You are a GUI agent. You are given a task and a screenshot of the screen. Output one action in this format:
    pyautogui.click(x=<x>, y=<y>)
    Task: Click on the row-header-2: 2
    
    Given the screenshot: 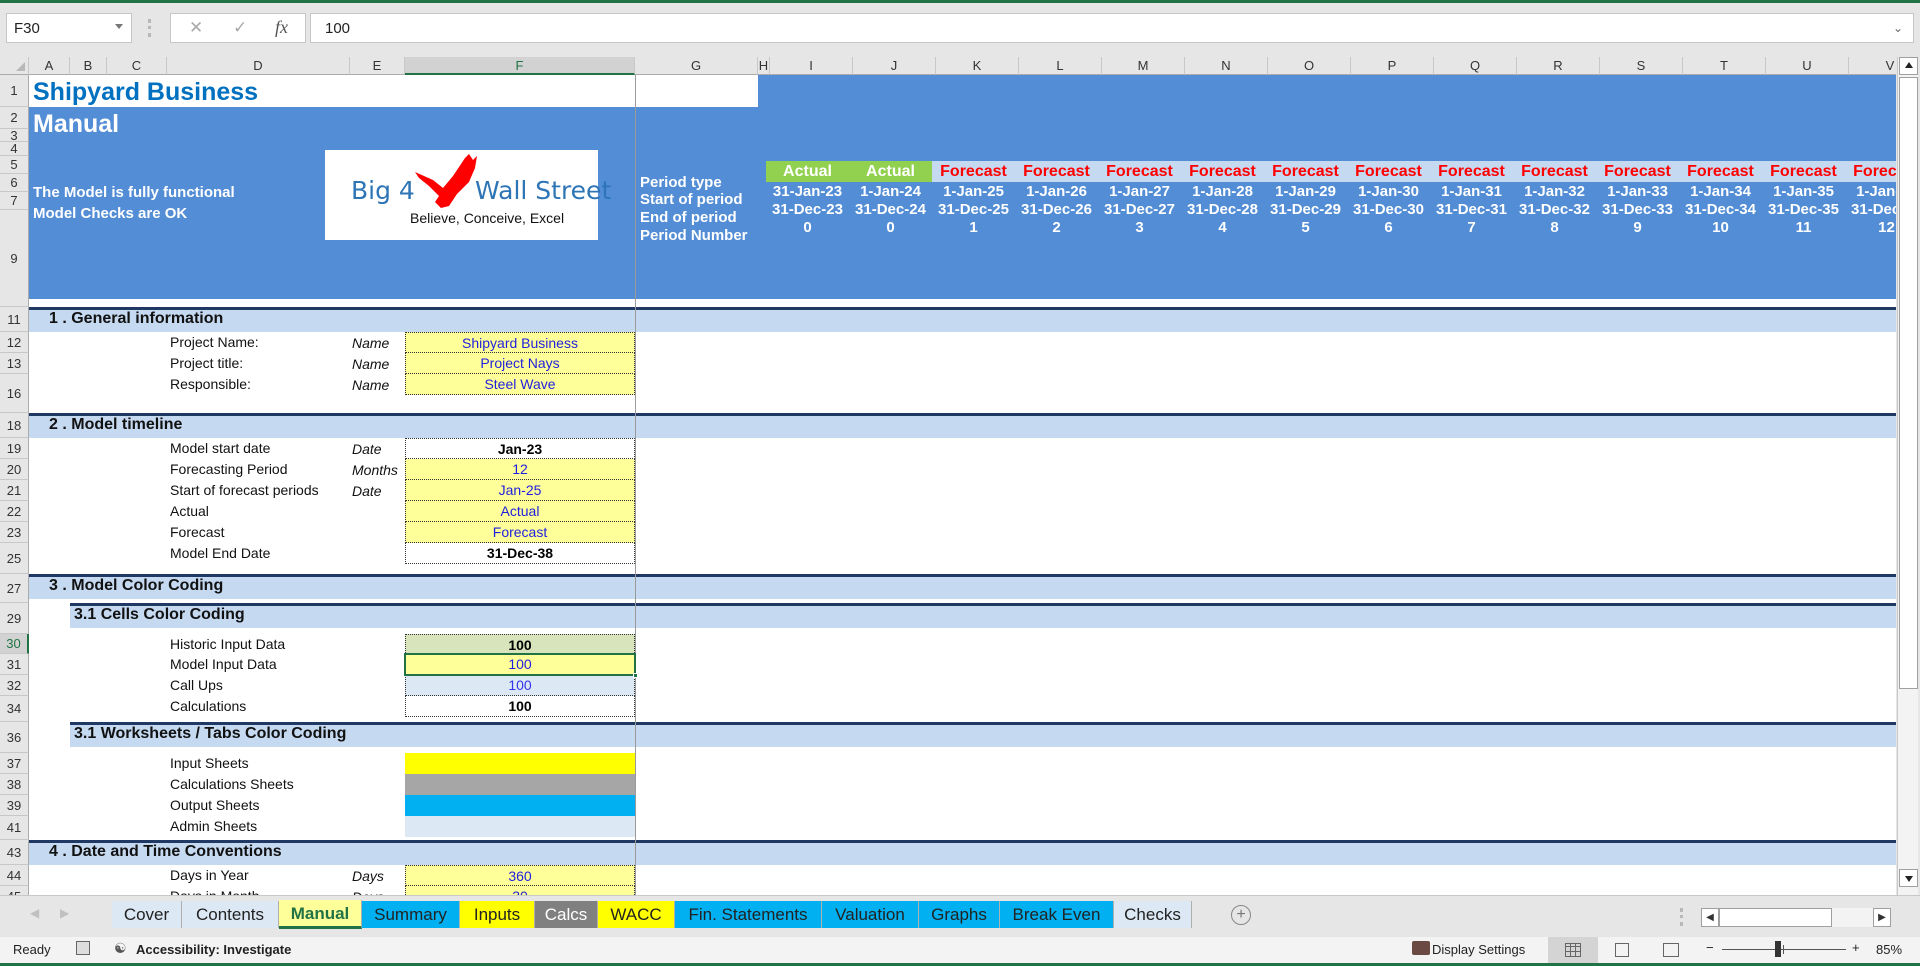 What is the action you would take?
    pyautogui.click(x=14, y=118)
    